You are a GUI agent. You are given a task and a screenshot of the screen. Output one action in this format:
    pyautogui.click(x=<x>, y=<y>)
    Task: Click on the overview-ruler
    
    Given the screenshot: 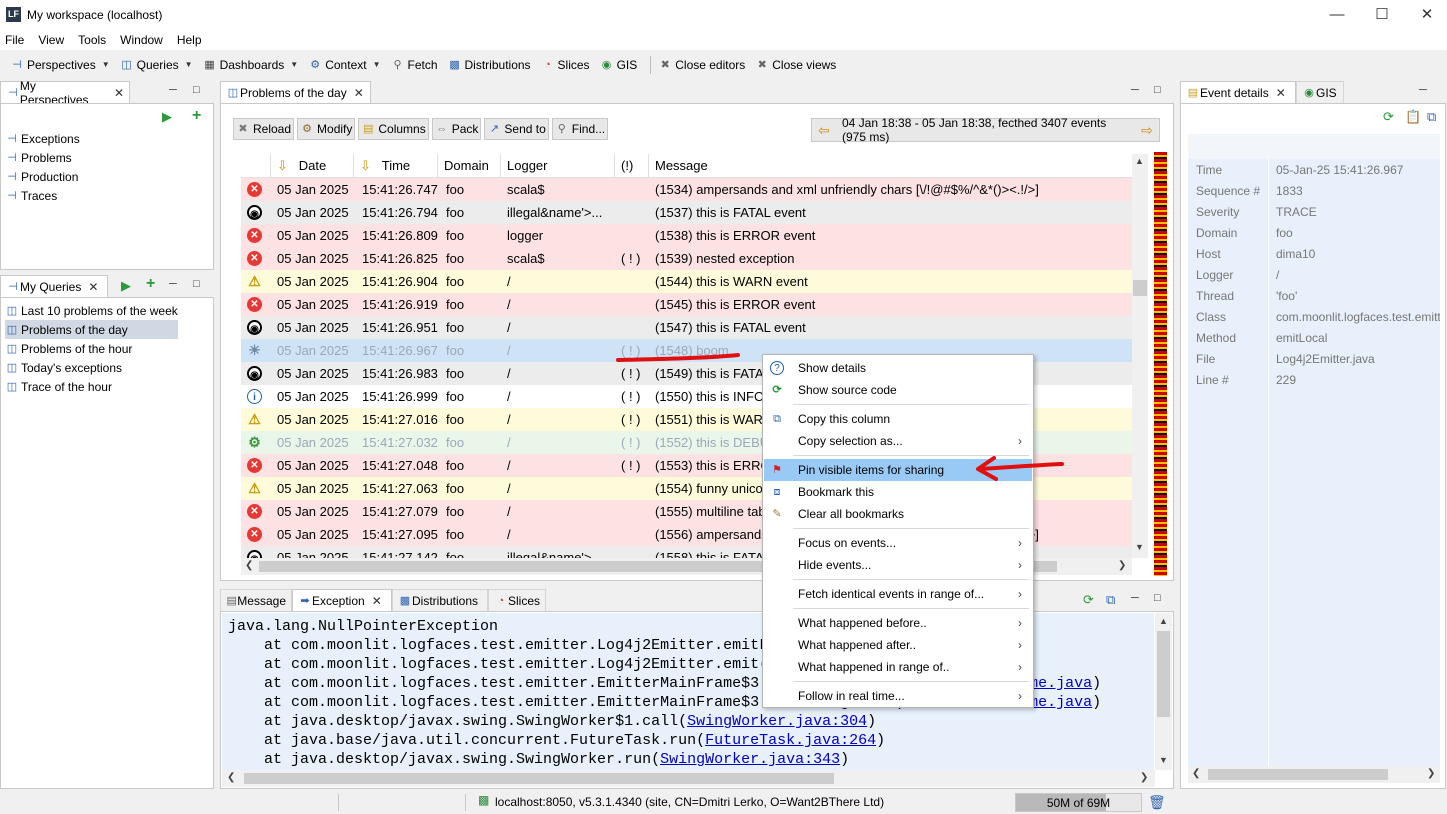 What is the action you would take?
    pyautogui.click(x=1160, y=364)
    